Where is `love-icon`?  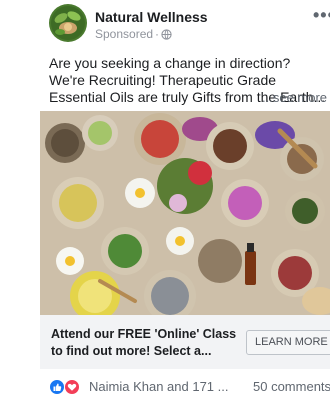 love-icon is located at coordinates (72, 387).